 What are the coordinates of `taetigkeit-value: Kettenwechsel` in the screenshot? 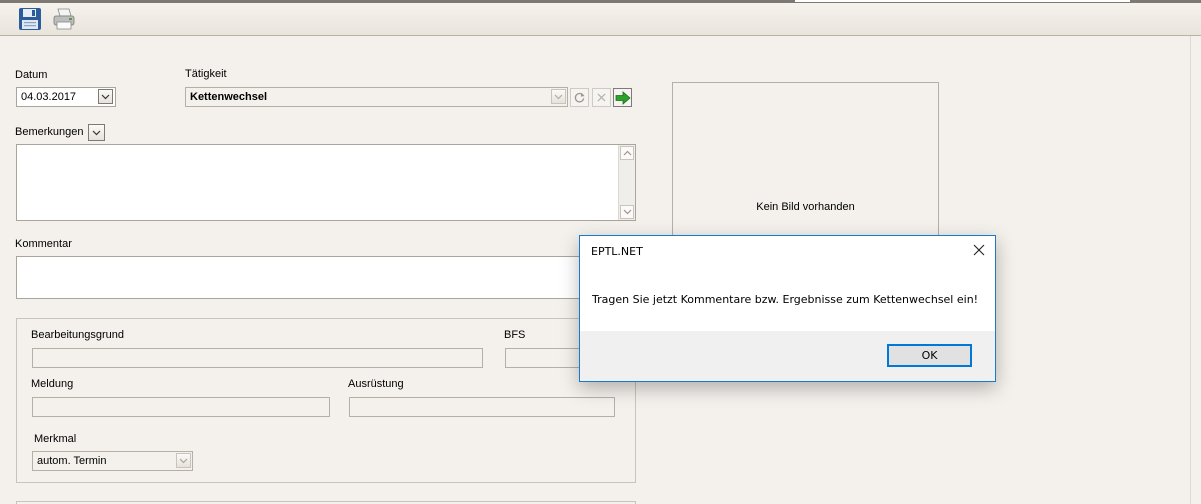 It's located at (229, 97).